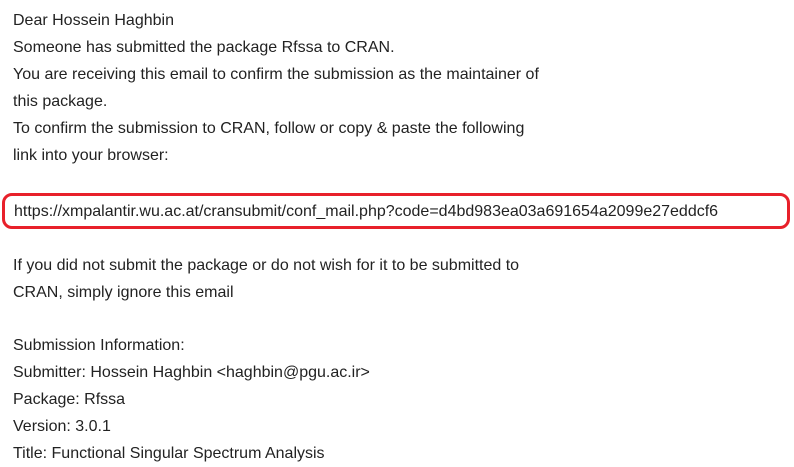 The width and height of the screenshot is (794, 467). What do you see at coordinates (91, 155) in the screenshot?
I see `intro-line: link into your browser:` at bounding box center [91, 155].